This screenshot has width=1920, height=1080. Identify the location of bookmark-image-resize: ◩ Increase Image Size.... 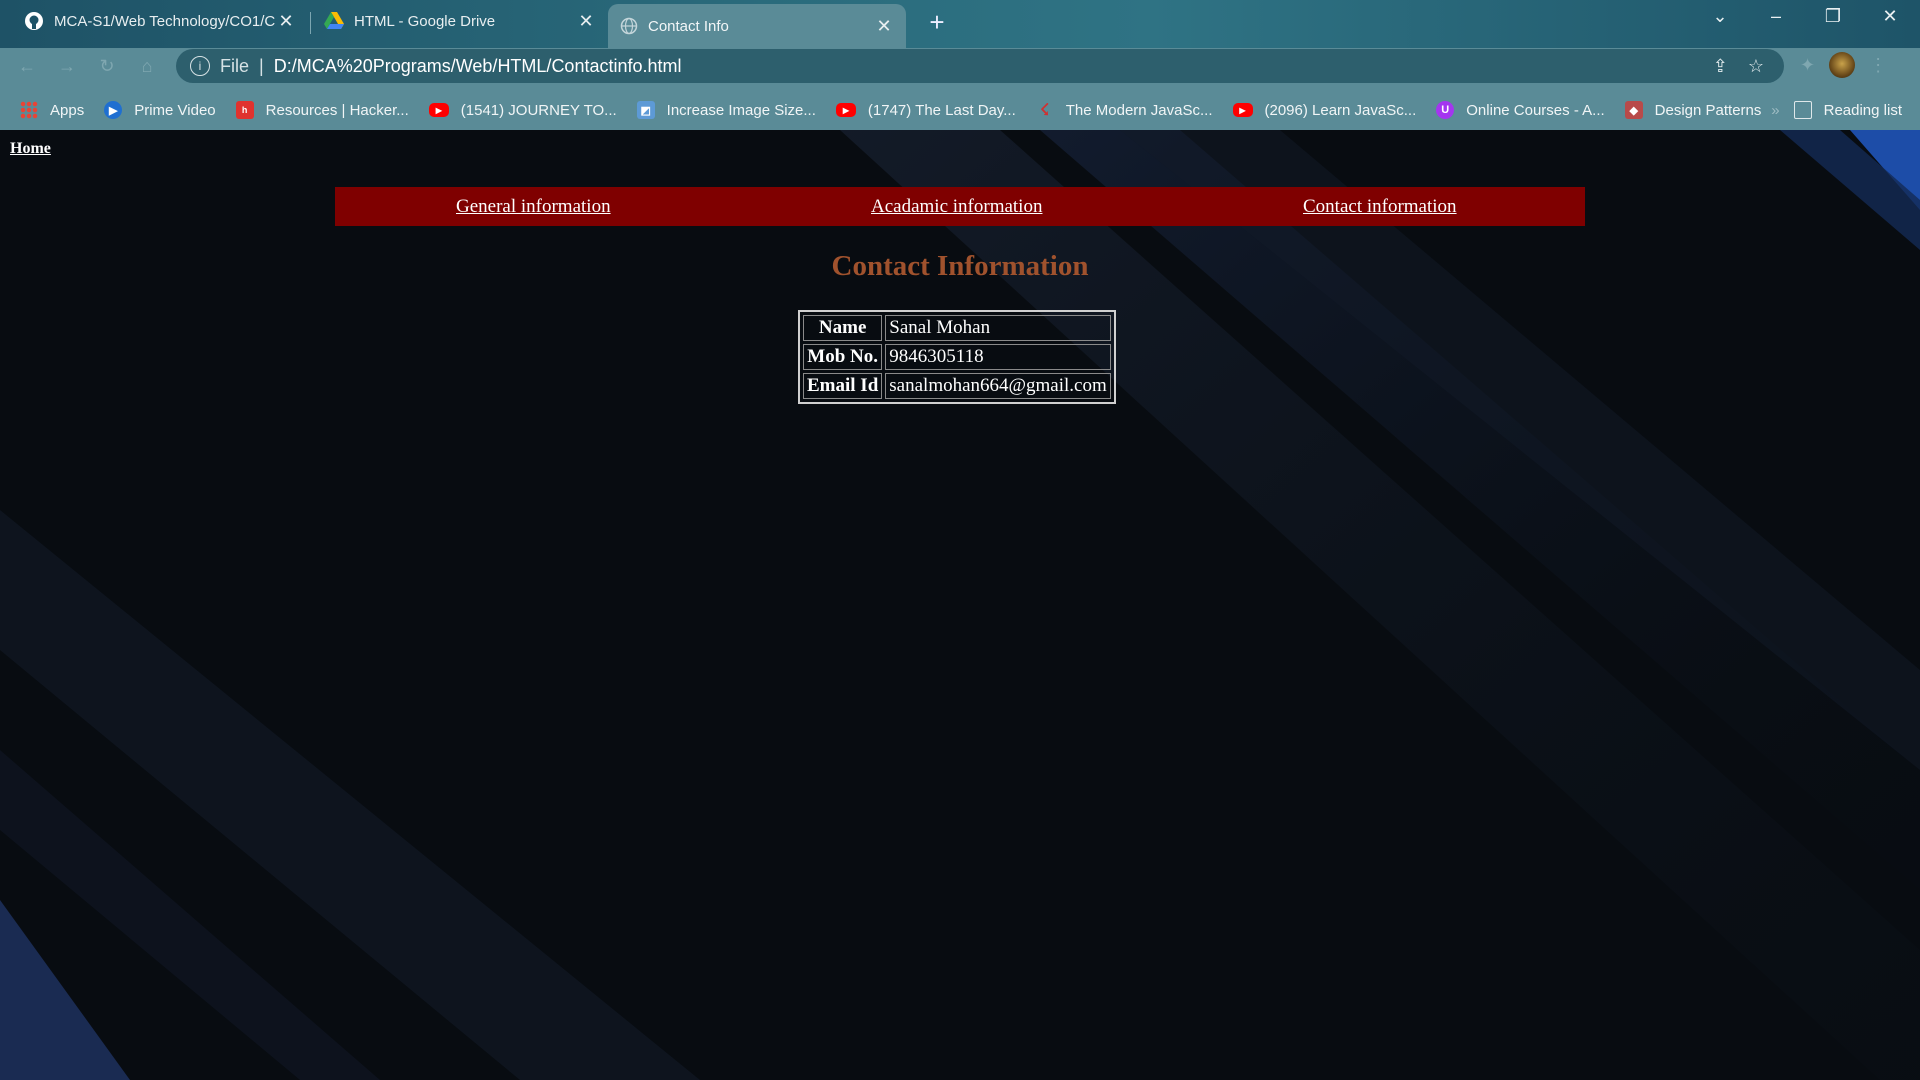
(726, 110).